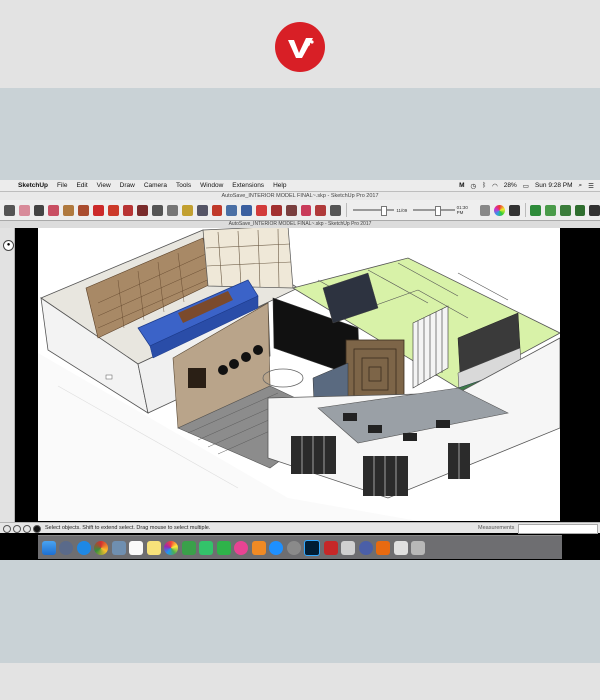 Image resolution: width=600 pixels, height=700 pixels. What do you see at coordinates (136, 547) in the screenshot?
I see `calendar-icon` at bounding box center [136, 547].